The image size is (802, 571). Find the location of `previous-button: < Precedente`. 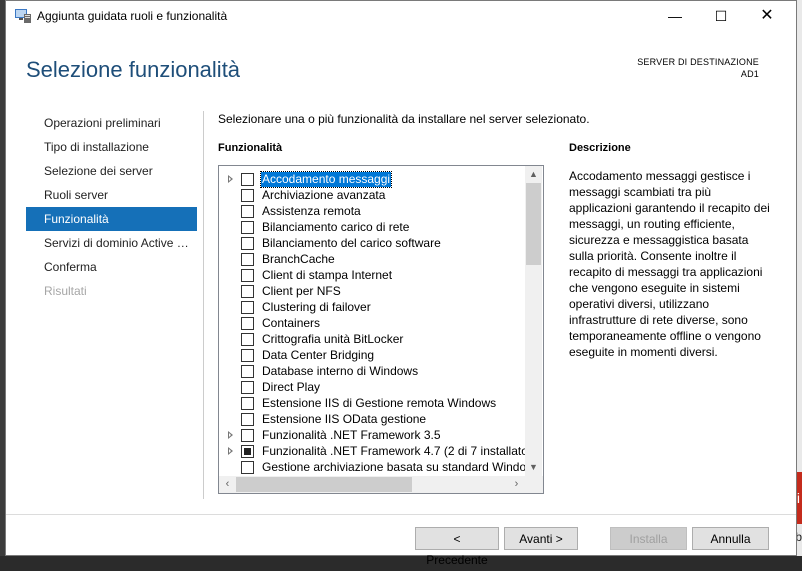

previous-button: < Precedente is located at coordinates (457, 547).